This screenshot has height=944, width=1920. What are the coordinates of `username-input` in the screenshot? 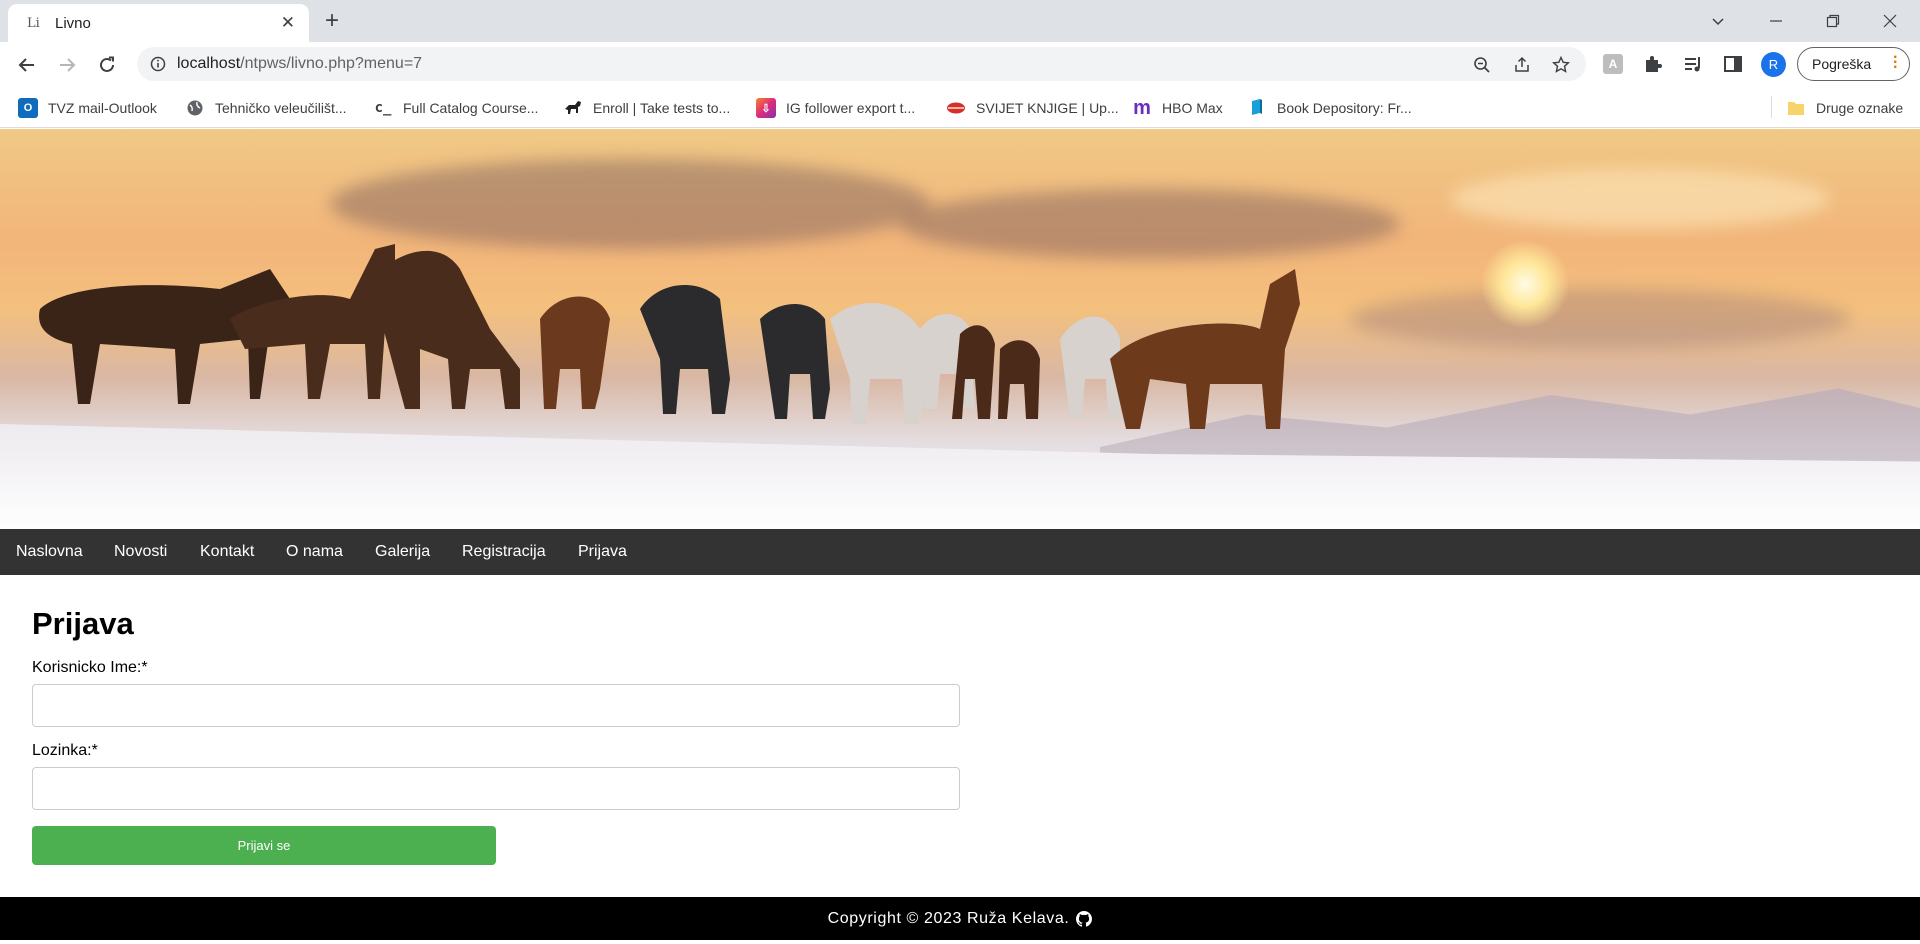 It's located at (496, 705).